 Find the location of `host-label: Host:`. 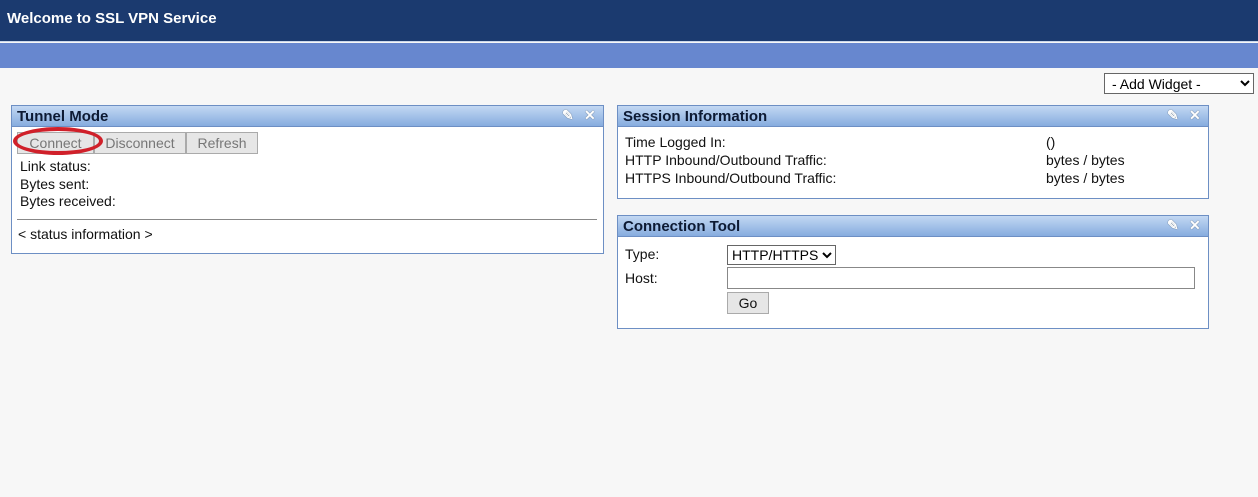

host-label: Host: is located at coordinates (641, 278).